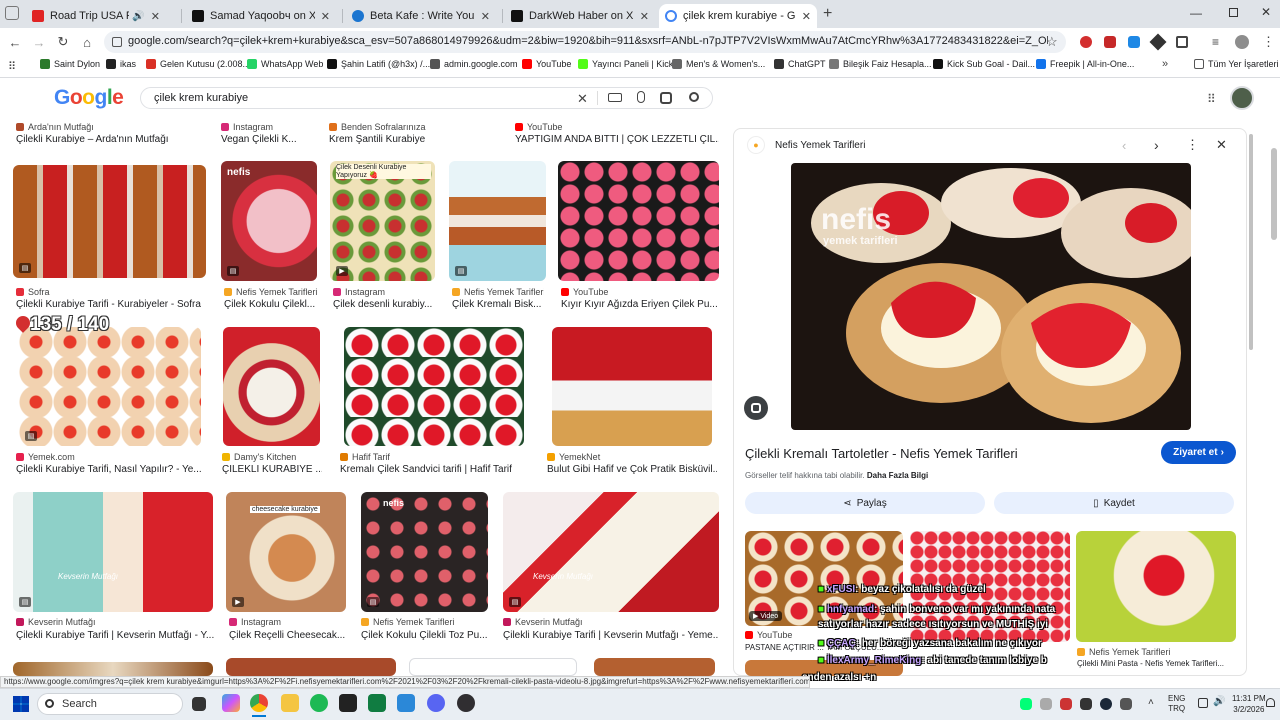 The width and height of the screenshot is (1280, 720). Describe the element at coordinates (827, 14) in the screenshot. I see `new-tab-button: +` at that location.